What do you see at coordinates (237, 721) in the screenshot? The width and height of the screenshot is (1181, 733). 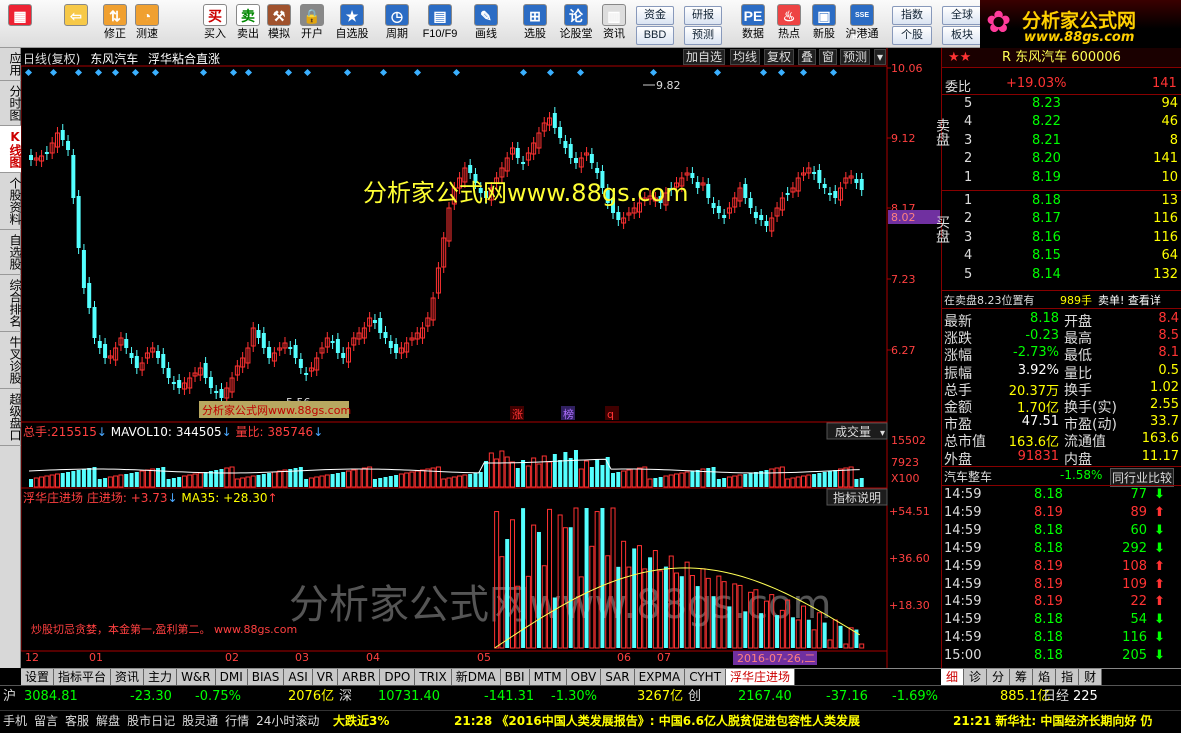 I see `status-link: 行情` at bounding box center [237, 721].